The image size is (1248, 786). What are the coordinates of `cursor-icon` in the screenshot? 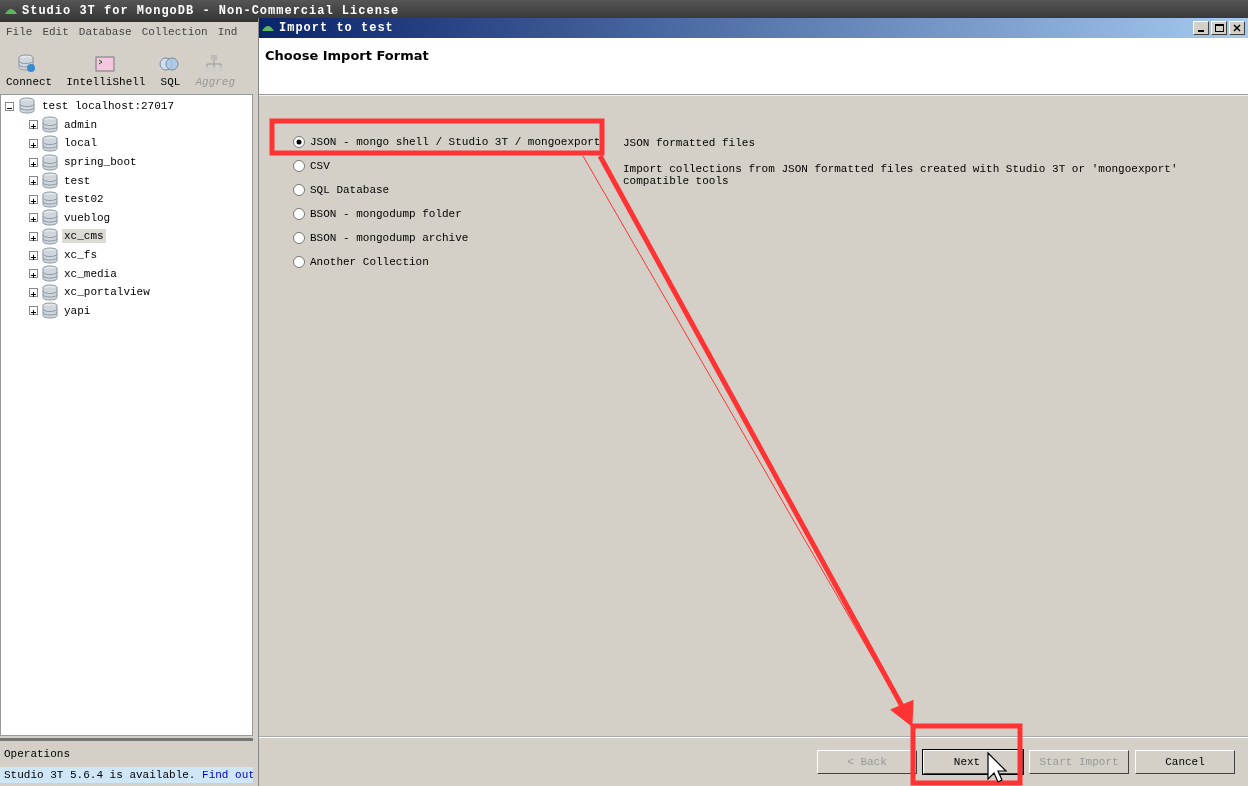 It's located at (997, 767).